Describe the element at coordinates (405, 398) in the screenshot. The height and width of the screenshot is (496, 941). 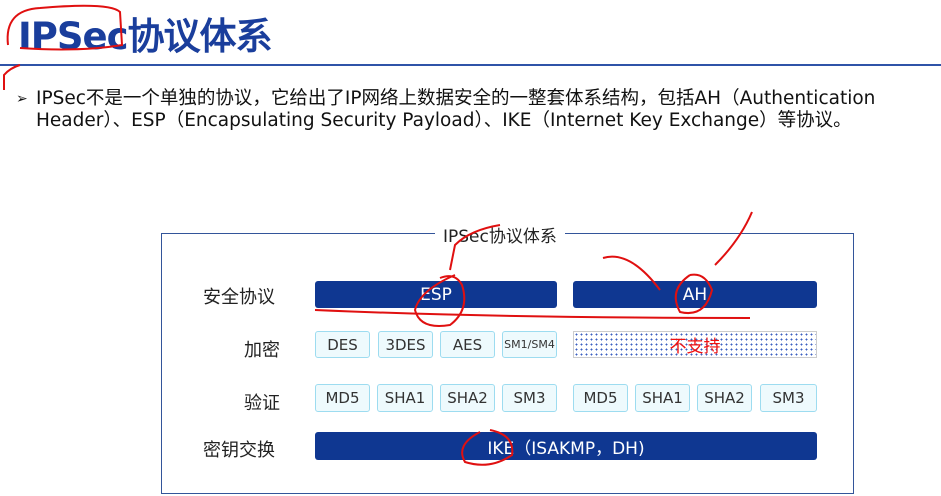
I see `esp-auth-cell: SHA1` at that location.